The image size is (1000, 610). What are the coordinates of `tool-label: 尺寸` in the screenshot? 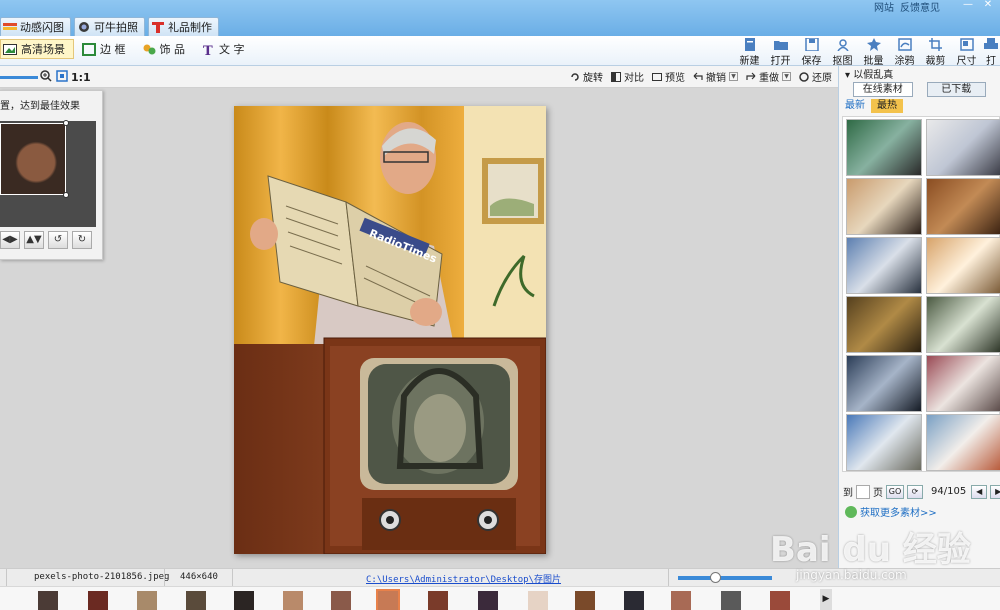 It's located at (966, 61).